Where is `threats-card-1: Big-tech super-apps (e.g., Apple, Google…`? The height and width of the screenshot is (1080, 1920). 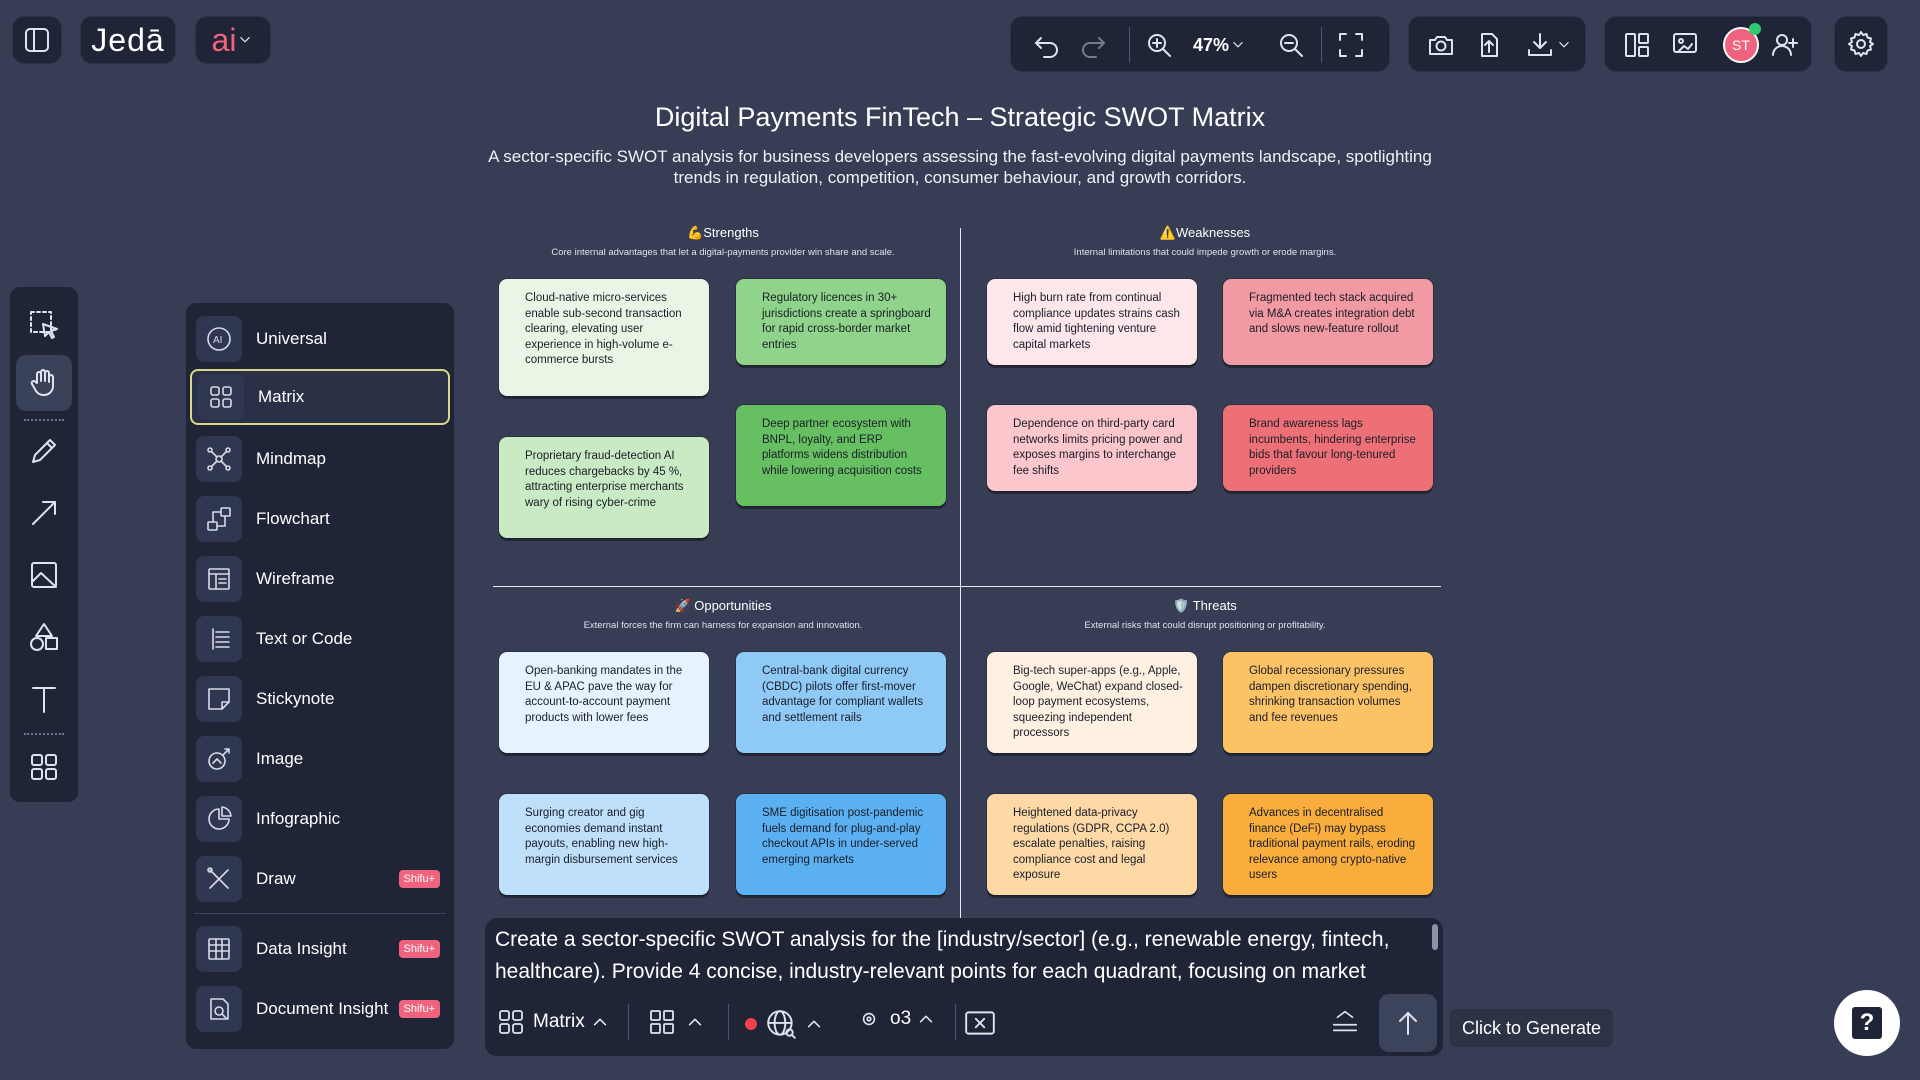 threats-card-1: Big-tech super-apps (e.g., Apple, Google… is located at coordinates (1092, 702).